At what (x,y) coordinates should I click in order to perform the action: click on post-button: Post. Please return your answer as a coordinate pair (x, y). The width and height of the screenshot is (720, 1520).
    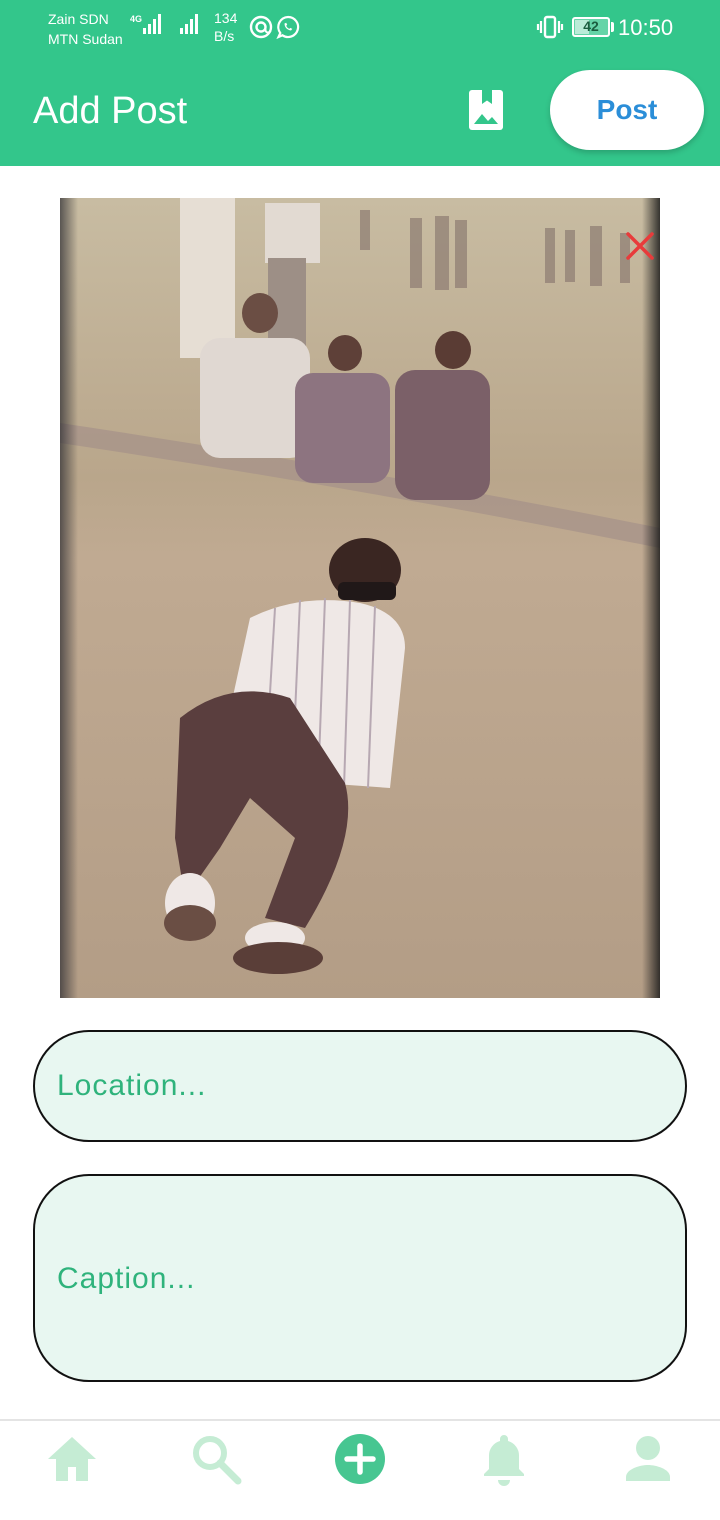
    Looking at the image, I should click on (627, 110).